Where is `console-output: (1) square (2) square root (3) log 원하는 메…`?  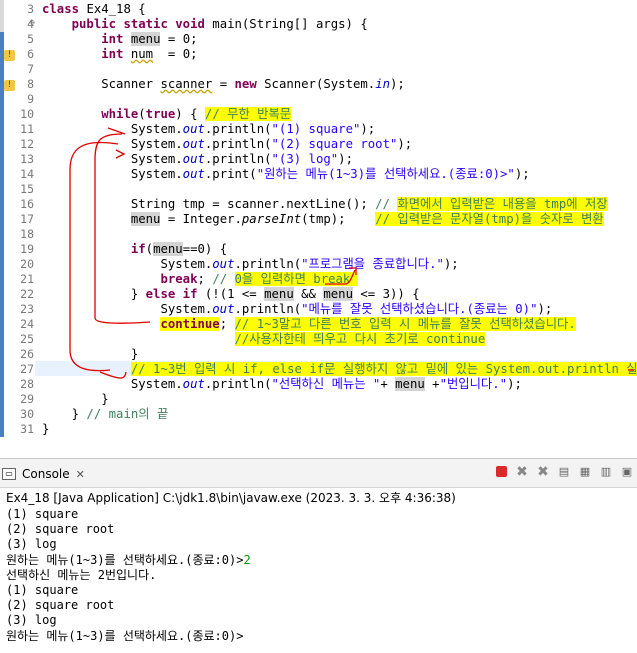
console-output: (1) square (2) square root (3) log 원하는 메… is located at coordinates (128, 575).